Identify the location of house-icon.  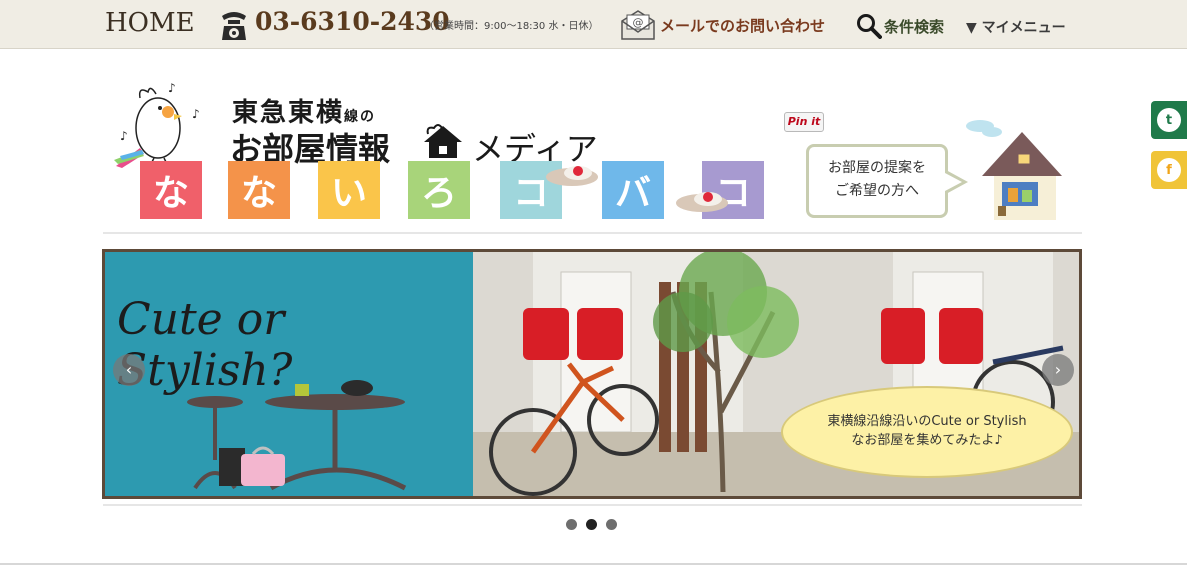
(443, 141).